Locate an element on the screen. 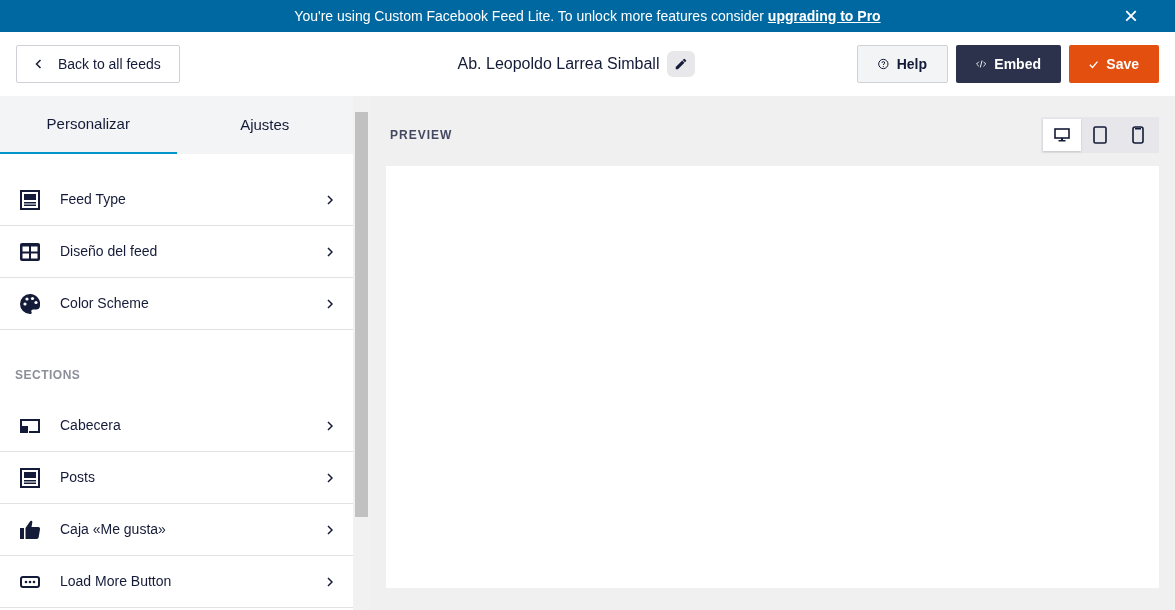 The height and width of the screenshot is (610, 1175). tablet-icon is located at coordinates (1100, 135).